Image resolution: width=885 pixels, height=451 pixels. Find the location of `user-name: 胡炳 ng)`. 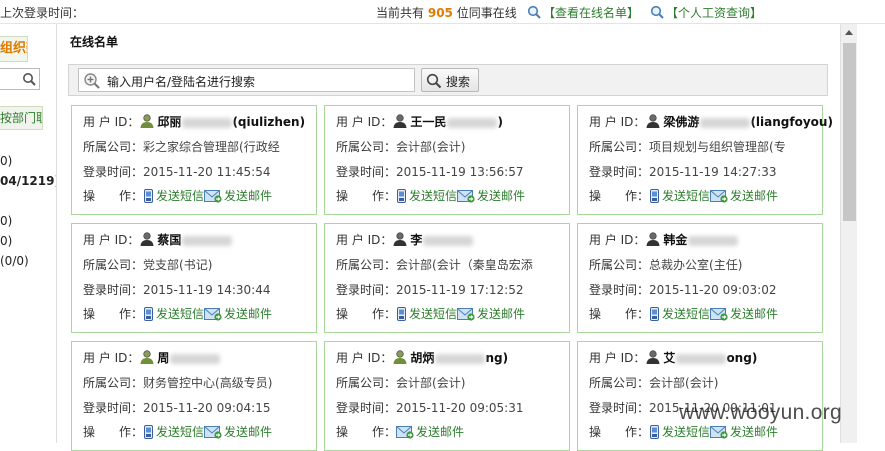

user-name: 胡炳 ng) is located at coordinates (459, 358).